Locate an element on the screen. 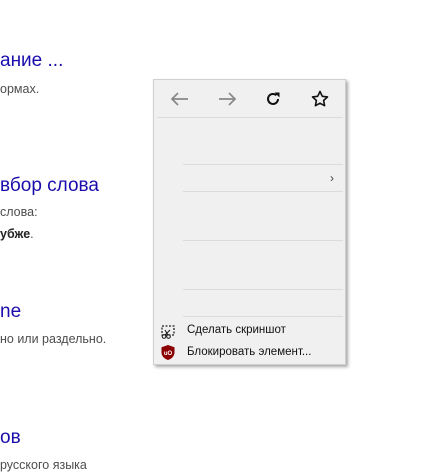 The width and height of the screenshot is (435, 473). reload-button is located at coordinates (273, 99).